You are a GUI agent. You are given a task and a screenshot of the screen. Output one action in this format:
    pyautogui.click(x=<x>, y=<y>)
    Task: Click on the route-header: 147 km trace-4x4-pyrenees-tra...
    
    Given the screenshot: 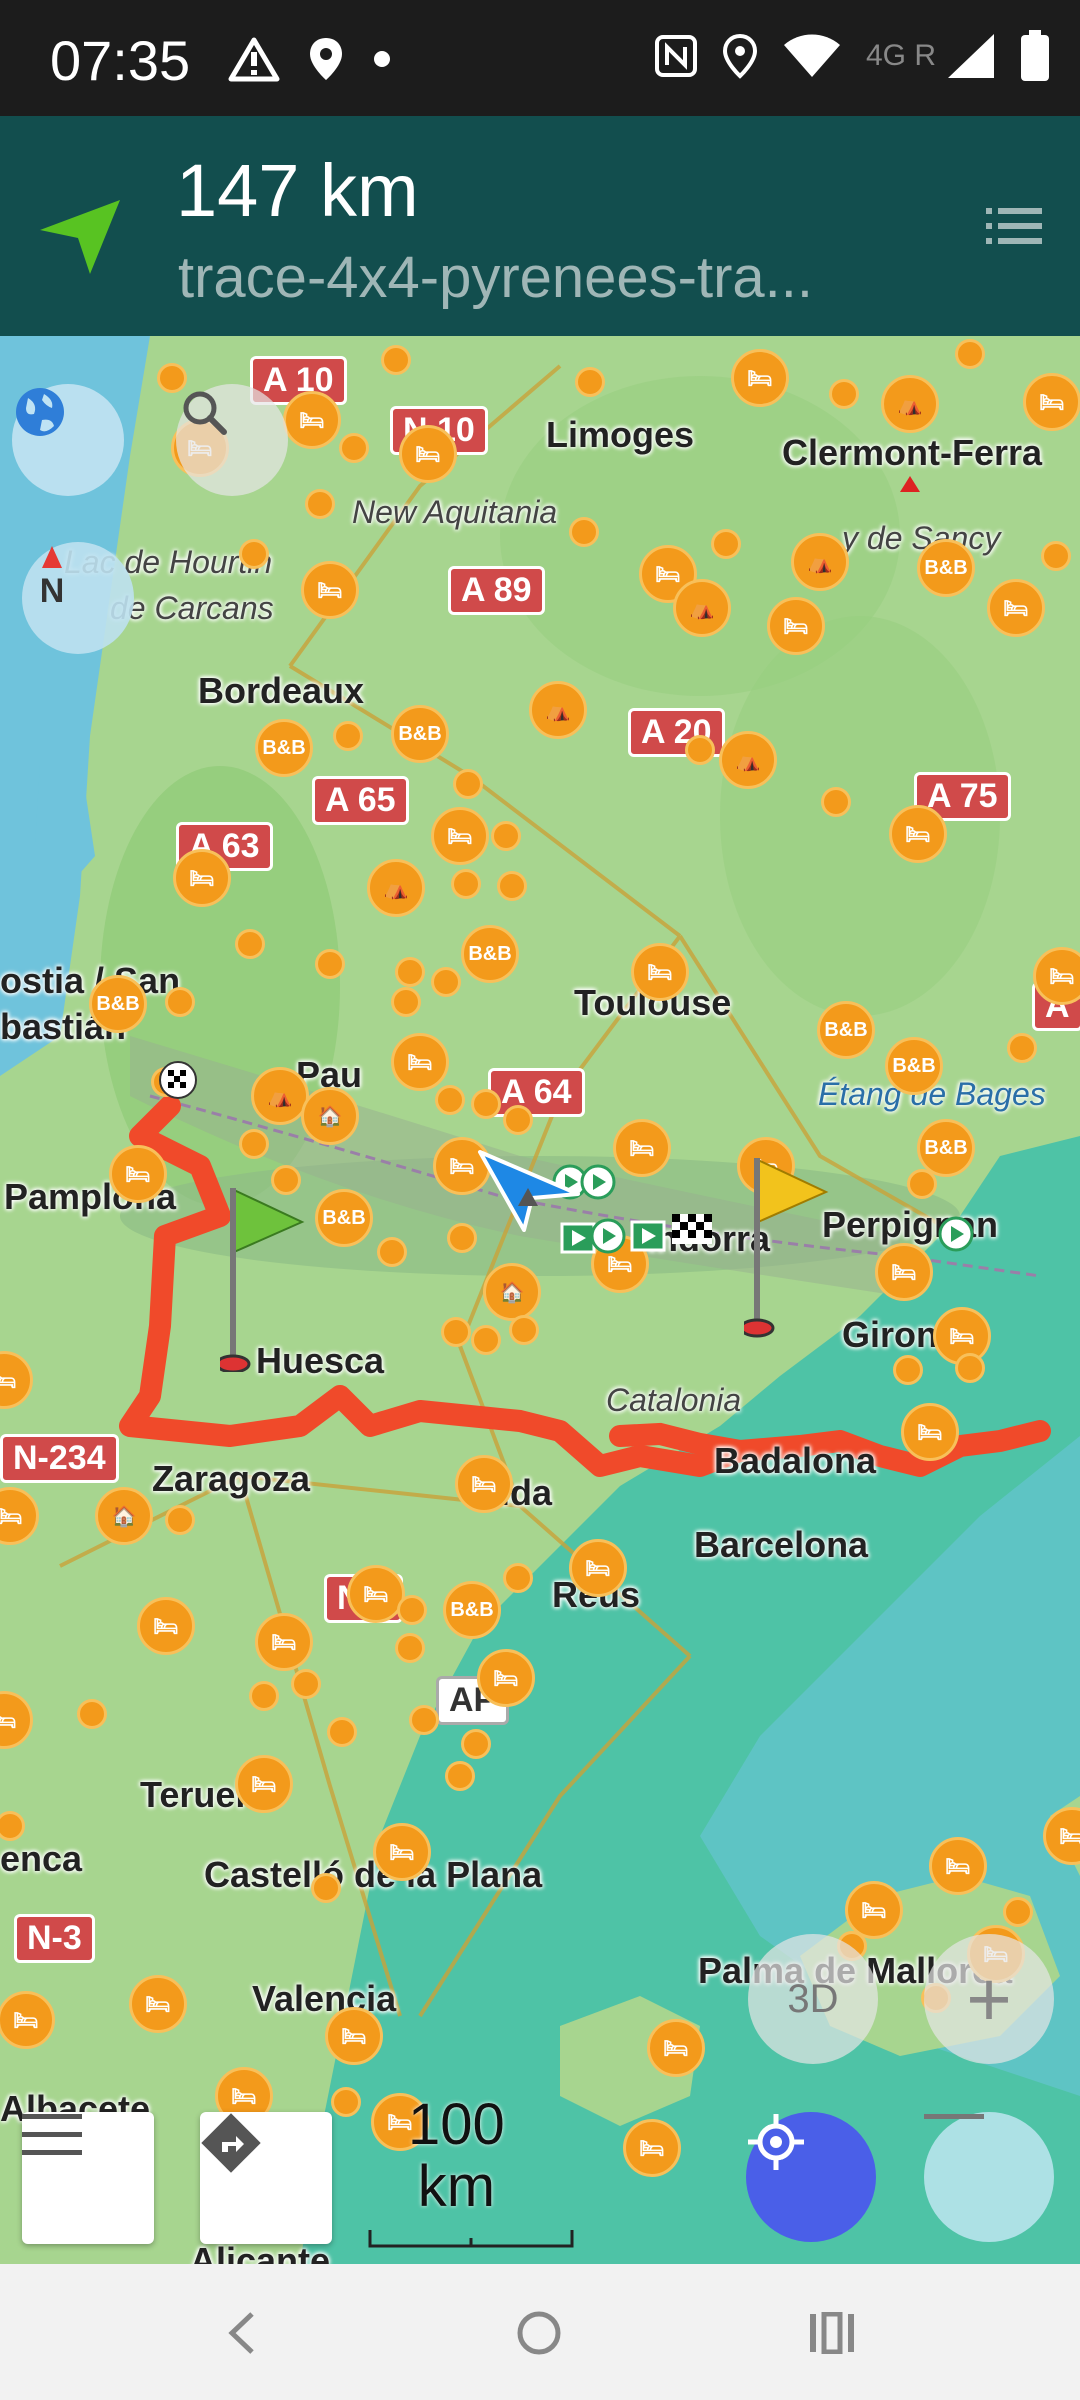 What is the action you would take?
    pyautogui.click(x=540, y=226)
    